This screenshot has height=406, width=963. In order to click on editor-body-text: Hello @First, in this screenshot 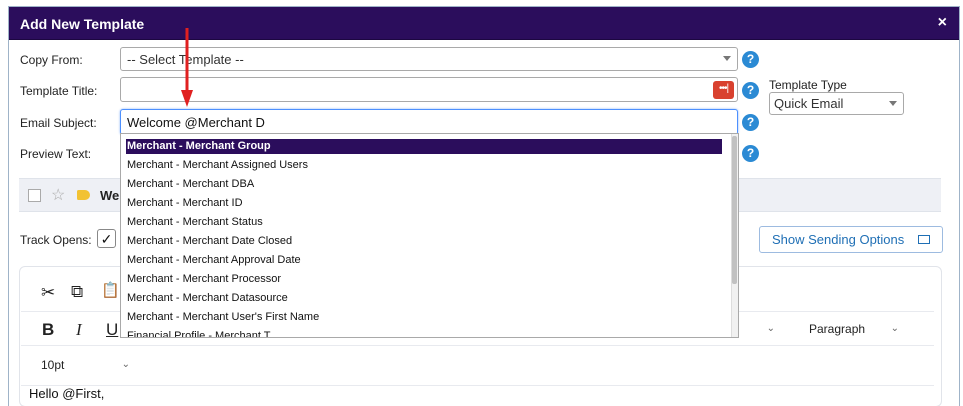, I will do `click(66, 393)`.